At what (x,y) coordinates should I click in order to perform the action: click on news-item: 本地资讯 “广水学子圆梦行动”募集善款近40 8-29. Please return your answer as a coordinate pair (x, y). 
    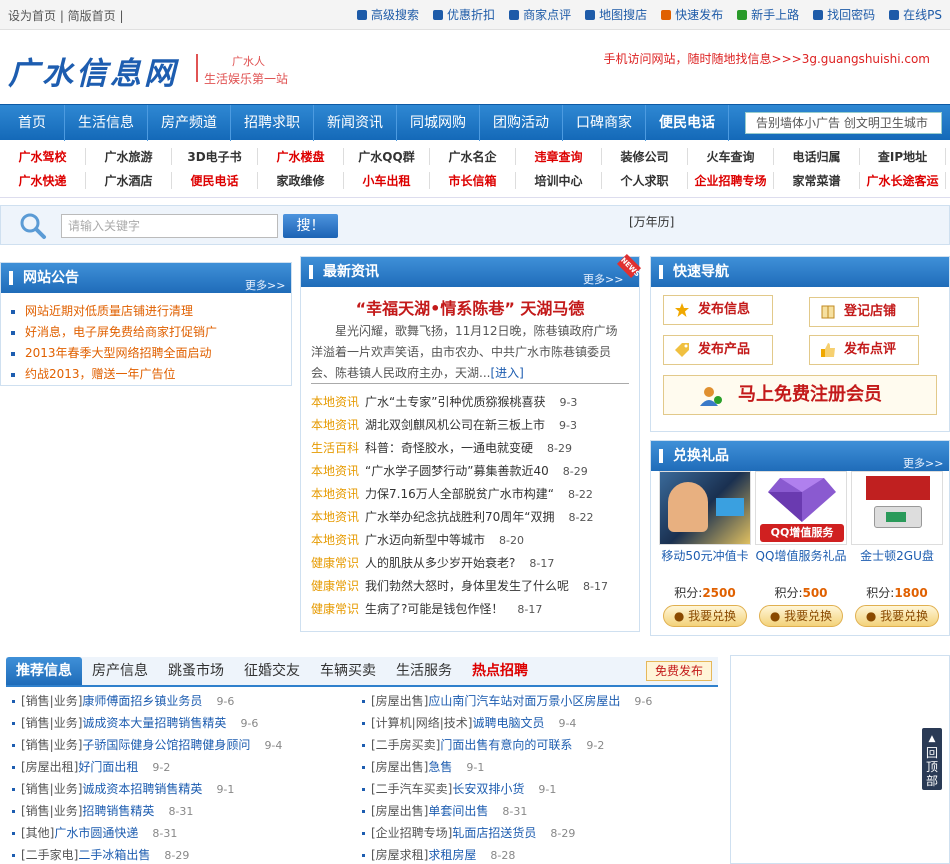
    Looking at the image, I should click on (472, 471).